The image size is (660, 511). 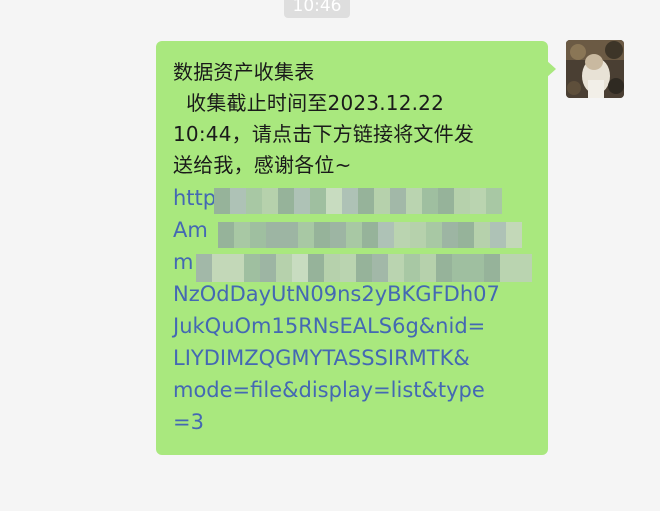 What do you see at coordinates (244, 72) in the screenshot?
I see `message-line: 数据资产收集表` at bounding box center [244, 72].